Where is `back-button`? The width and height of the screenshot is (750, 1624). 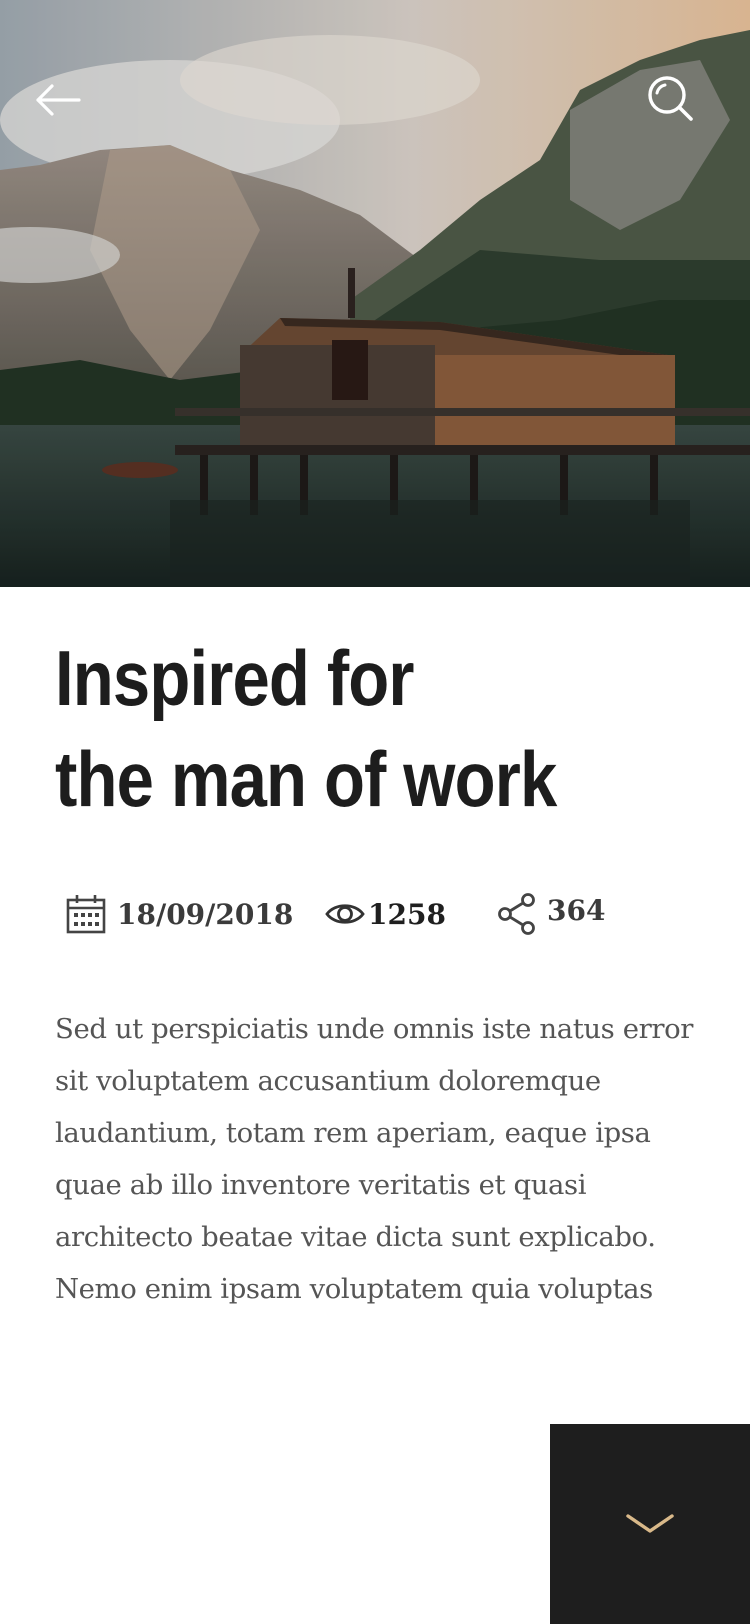 back-button is located at coordinates (58, 100).